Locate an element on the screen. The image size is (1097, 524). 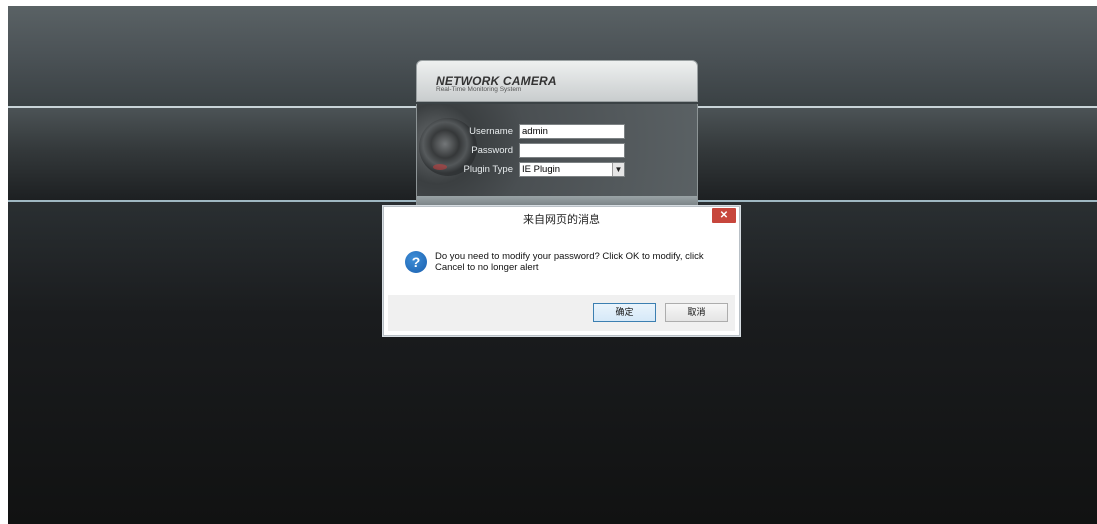
username-row: Username admin is located at coordinates (558, 132).